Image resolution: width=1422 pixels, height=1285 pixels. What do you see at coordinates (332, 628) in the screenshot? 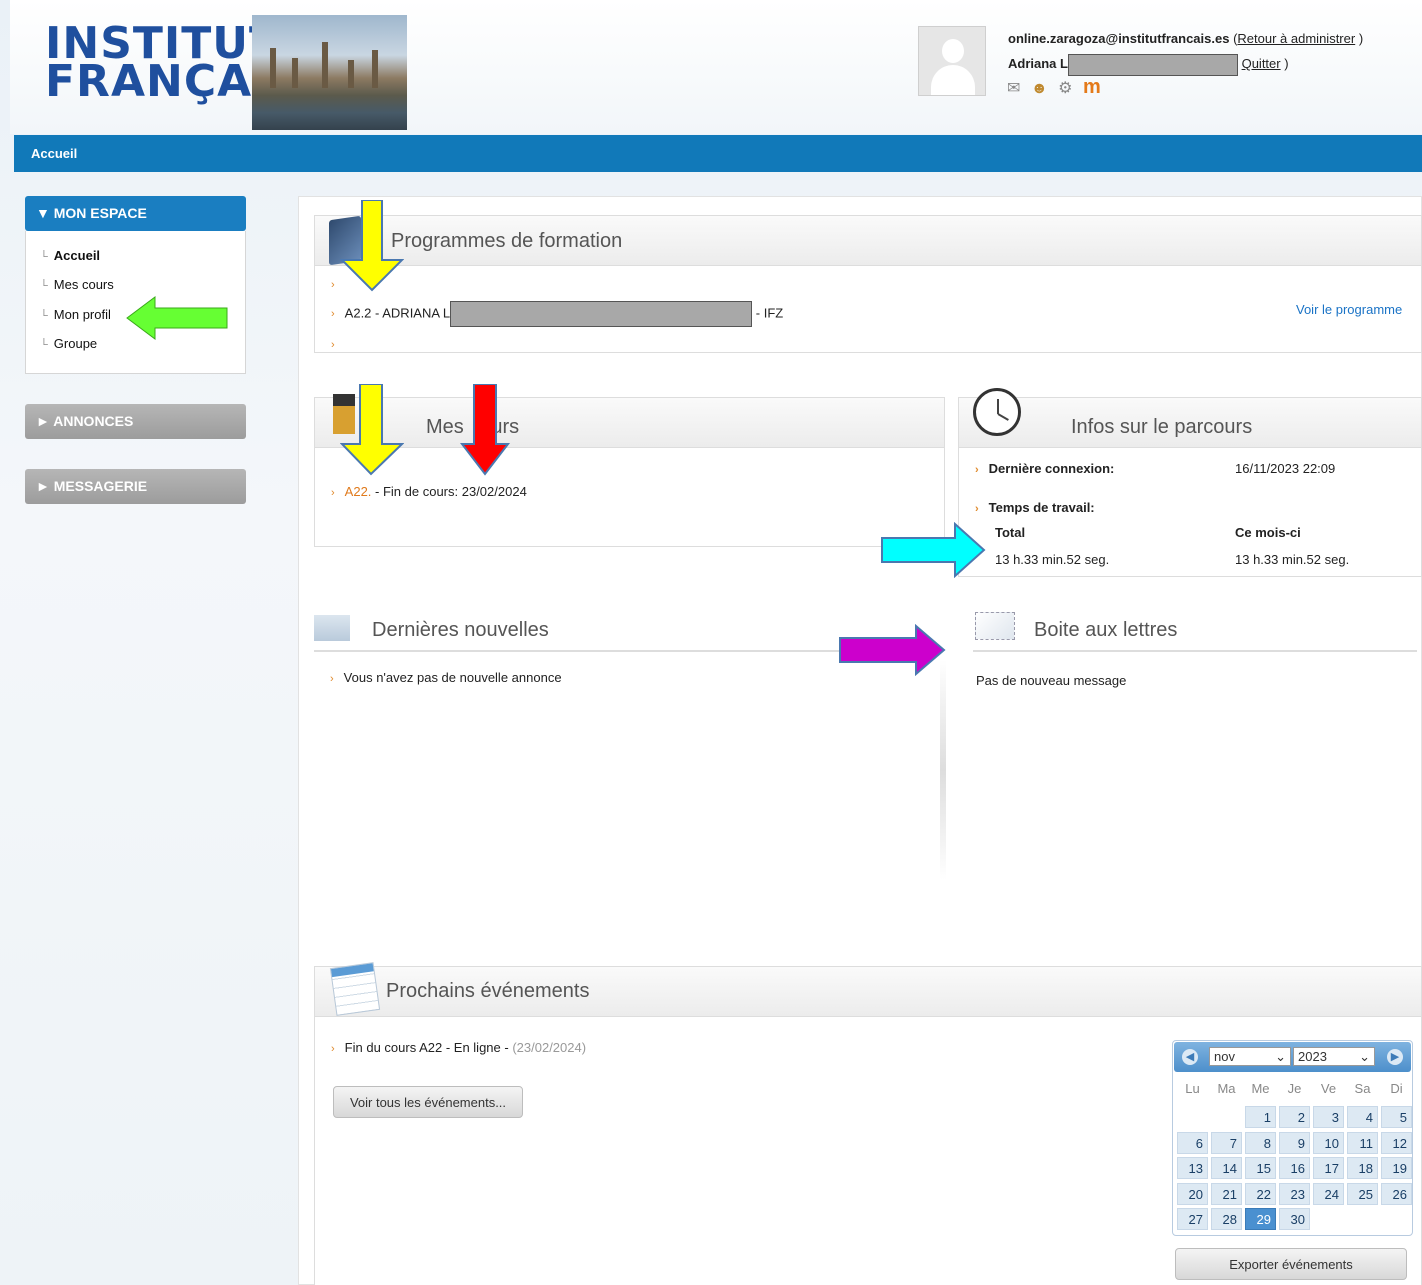
I see `news-icon` at bounding box center [332, 628].